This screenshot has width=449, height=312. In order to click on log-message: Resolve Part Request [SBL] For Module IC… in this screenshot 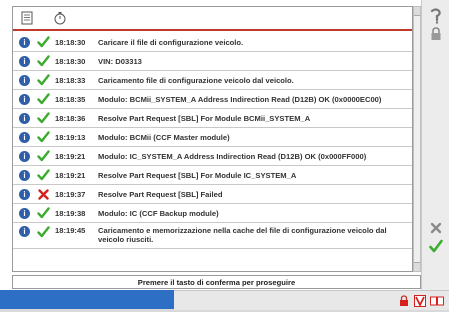, I will do `click(197, 175)`.